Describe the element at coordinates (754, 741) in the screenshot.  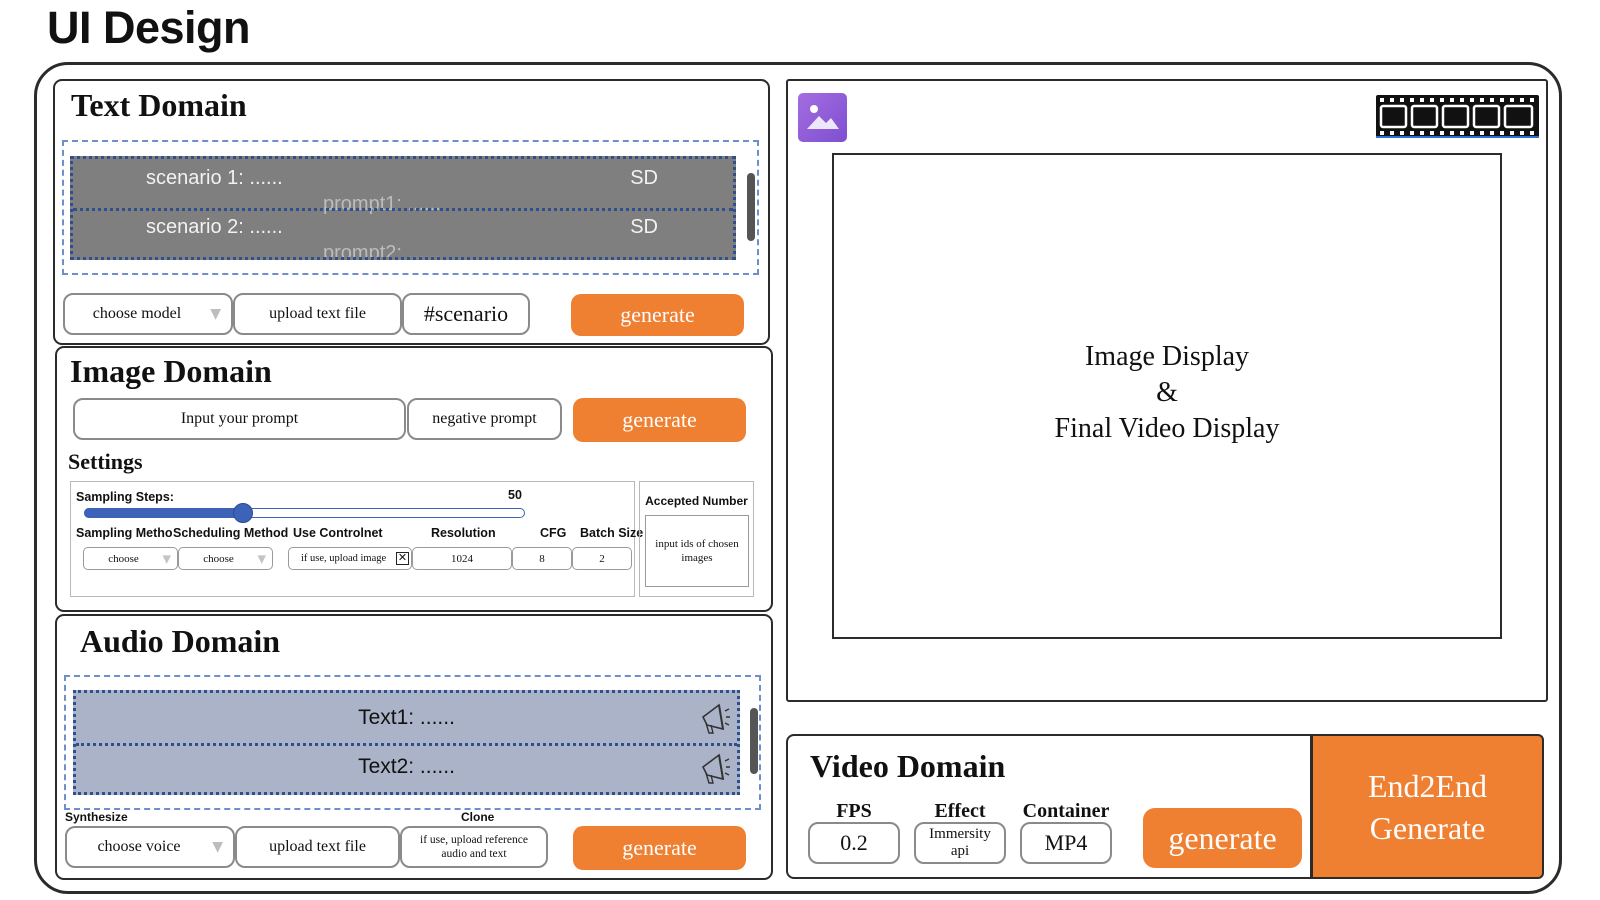
I see `audio-scrollbar` at that location.